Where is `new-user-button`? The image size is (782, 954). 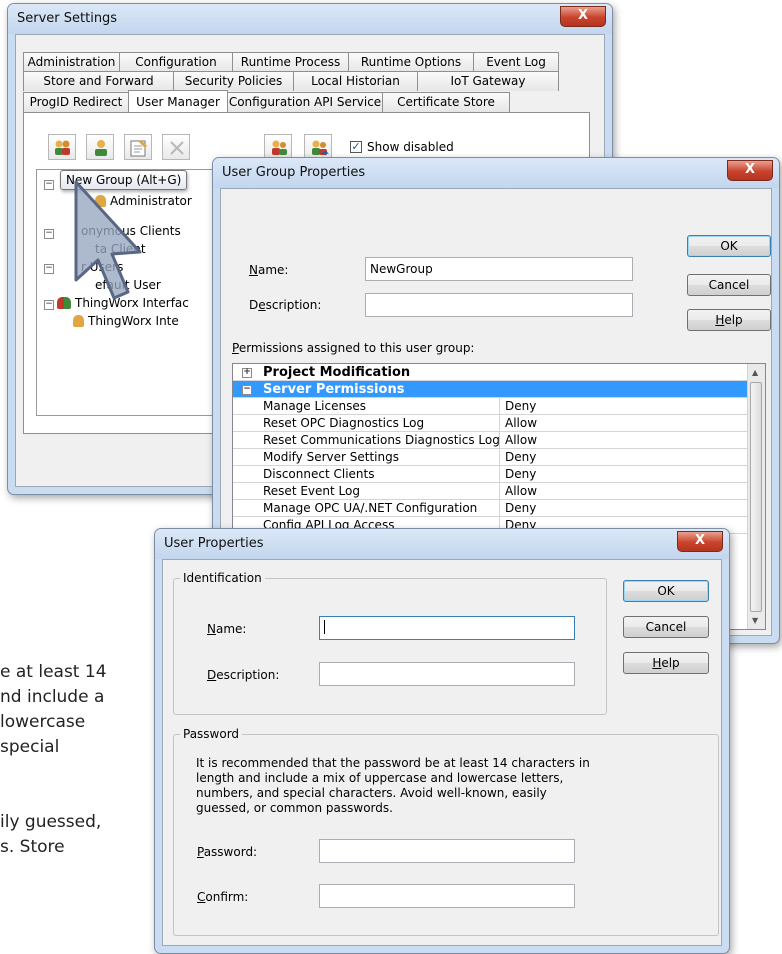 new-user-button is located at coordinates (100, 147).